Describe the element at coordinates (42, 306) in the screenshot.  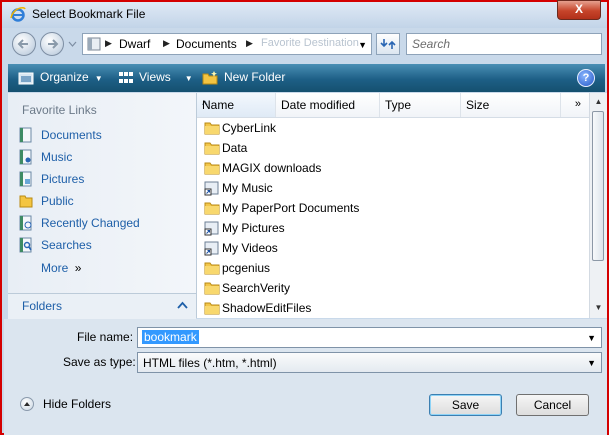
I see `folders-label: Folders` at that location.